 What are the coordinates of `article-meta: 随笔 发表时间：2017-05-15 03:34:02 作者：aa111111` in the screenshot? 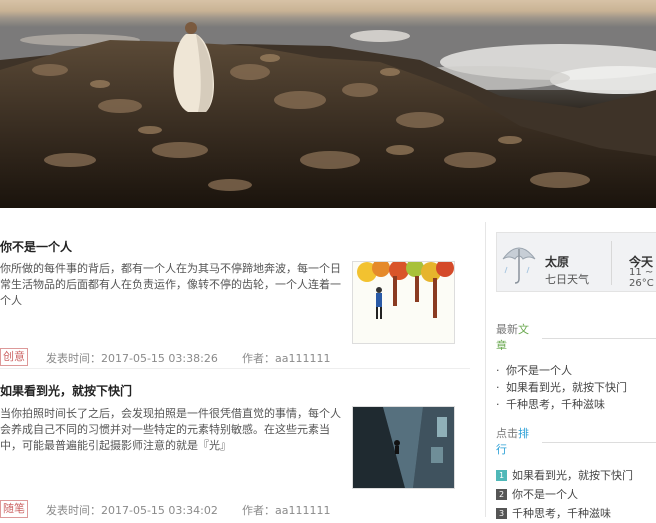 It's located at (235, 509).